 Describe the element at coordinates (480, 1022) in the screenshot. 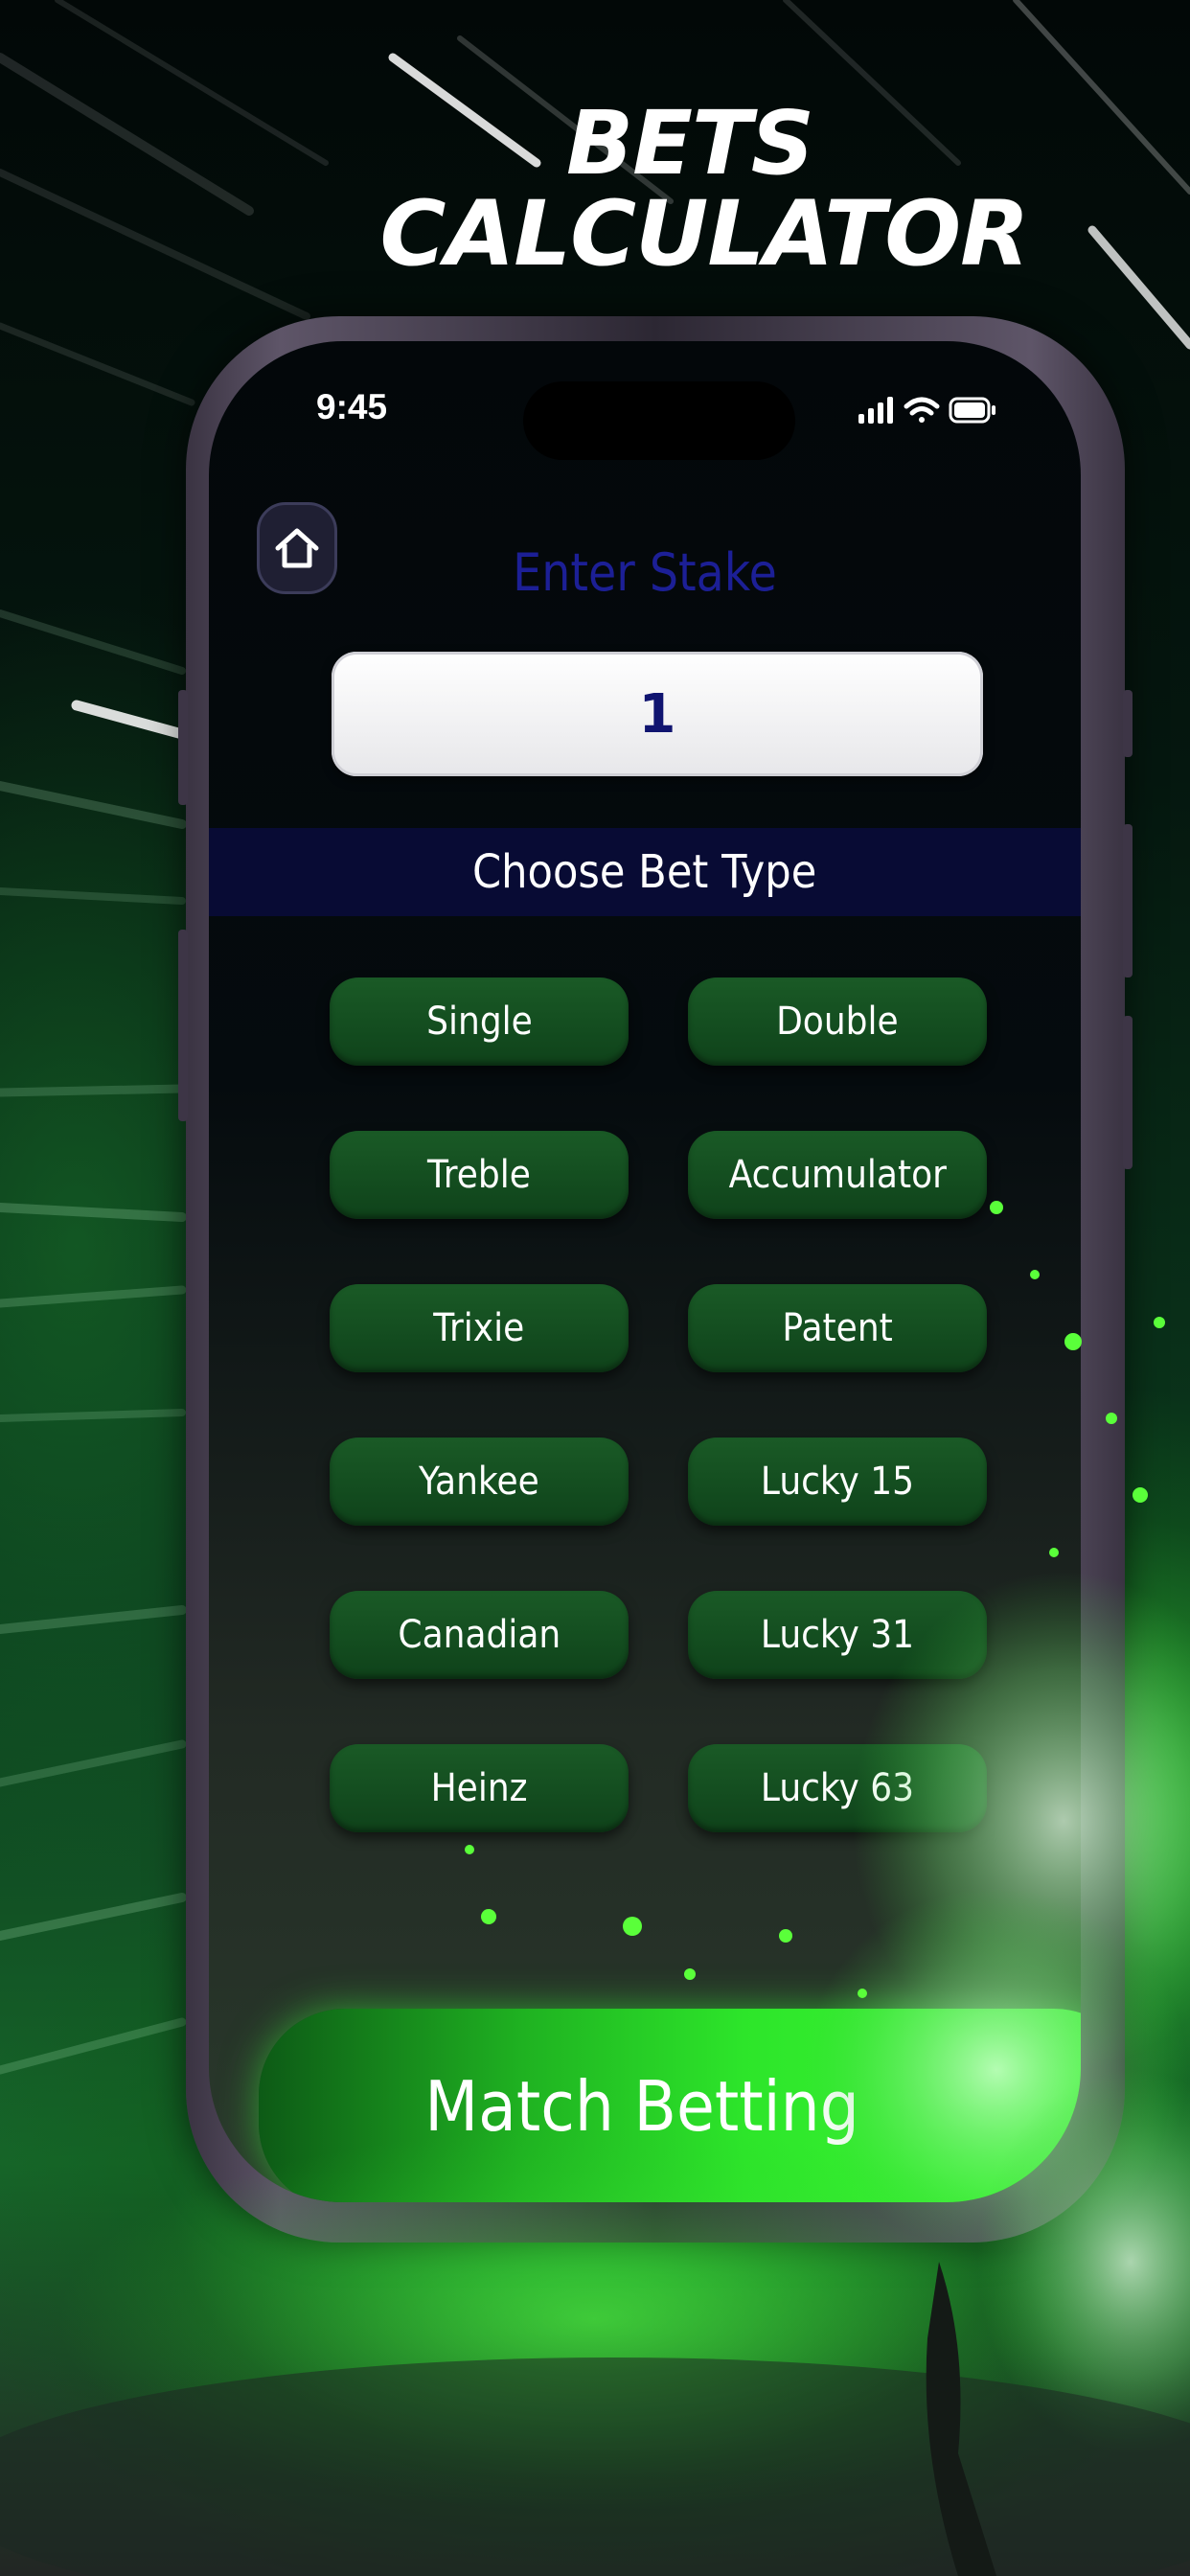

I see `bet-type-button-single: Single` at that location.